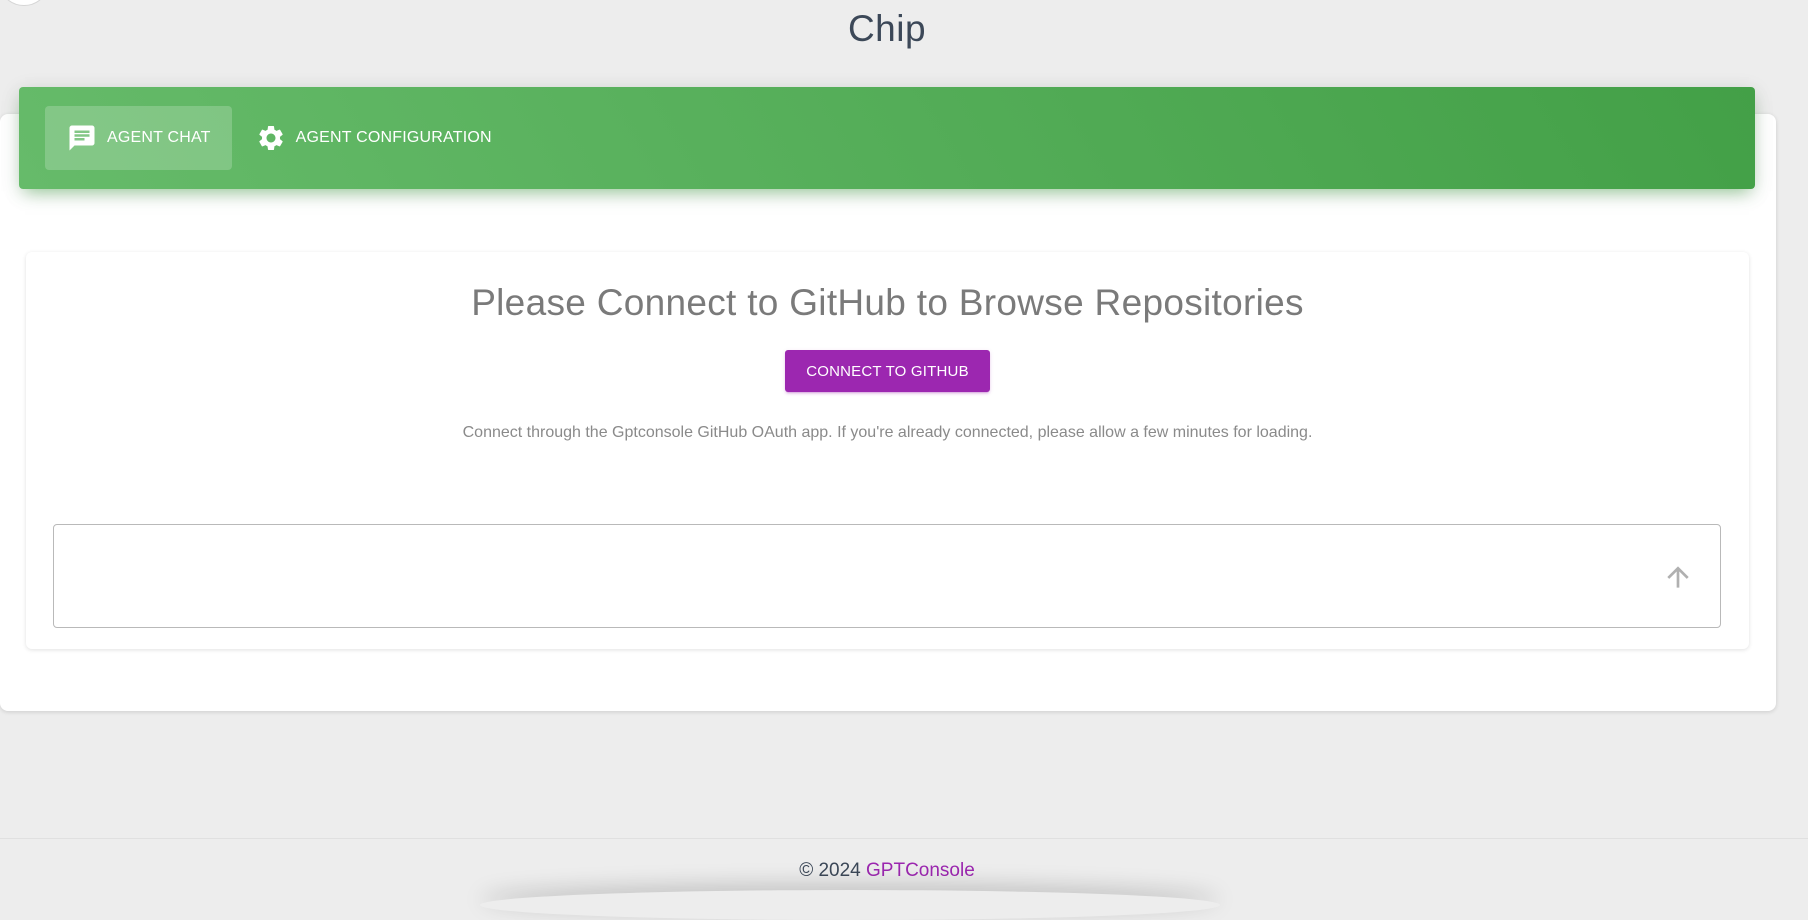 The image size is (1808, 920). What do you see at coordinates (920, 870) in the screenshot?
I see `footer-brand-link: GPTConsole` at bounding box center [920, 870].